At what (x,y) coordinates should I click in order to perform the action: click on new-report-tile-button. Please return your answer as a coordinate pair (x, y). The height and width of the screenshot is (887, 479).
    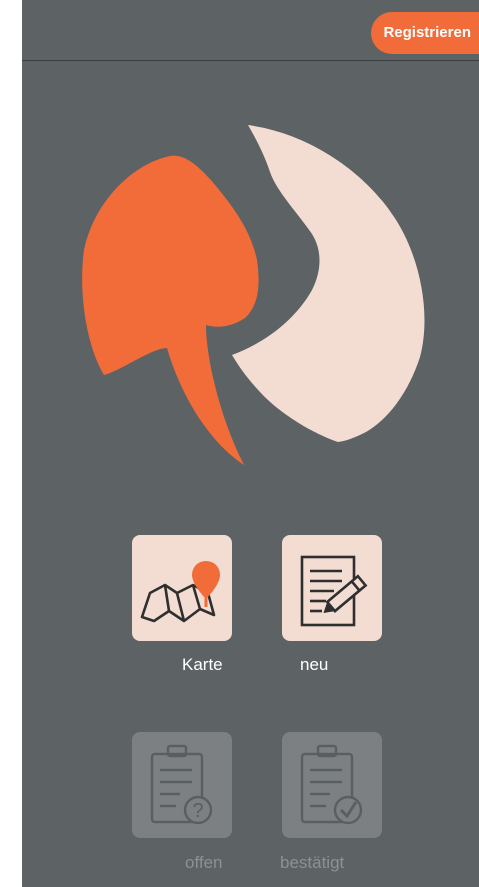
    Looking at the image, I should click on (332, 588).